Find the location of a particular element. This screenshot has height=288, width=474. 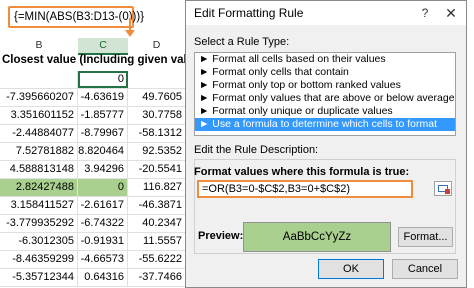

table-cell: -46.3871 is located at coordinates (156, 205).